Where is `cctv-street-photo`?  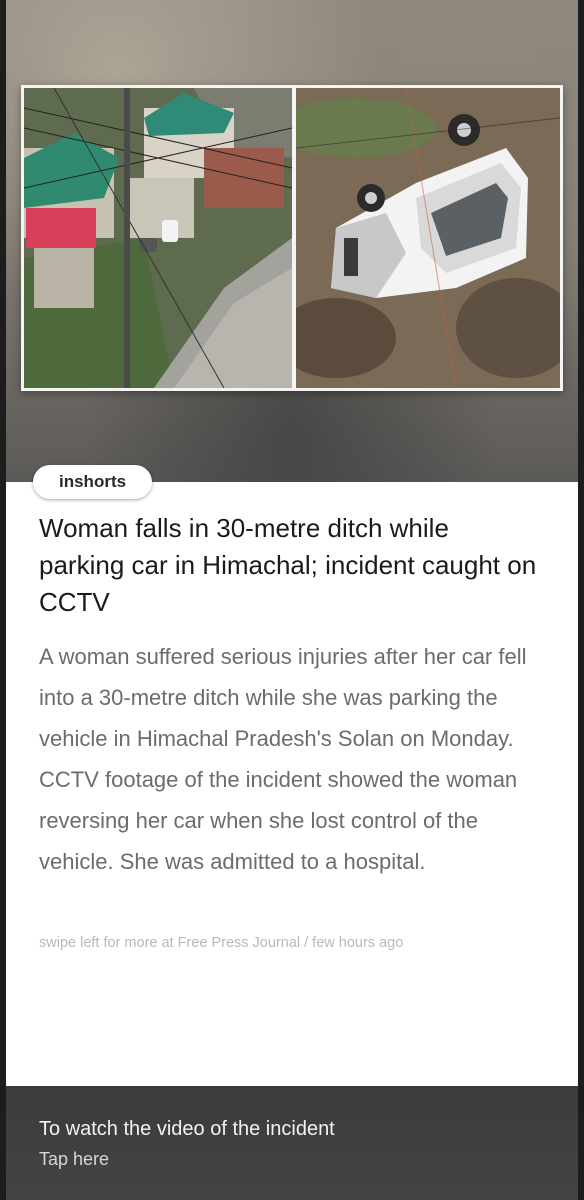 cctv-street-photo is located at coordinates (158, 238).